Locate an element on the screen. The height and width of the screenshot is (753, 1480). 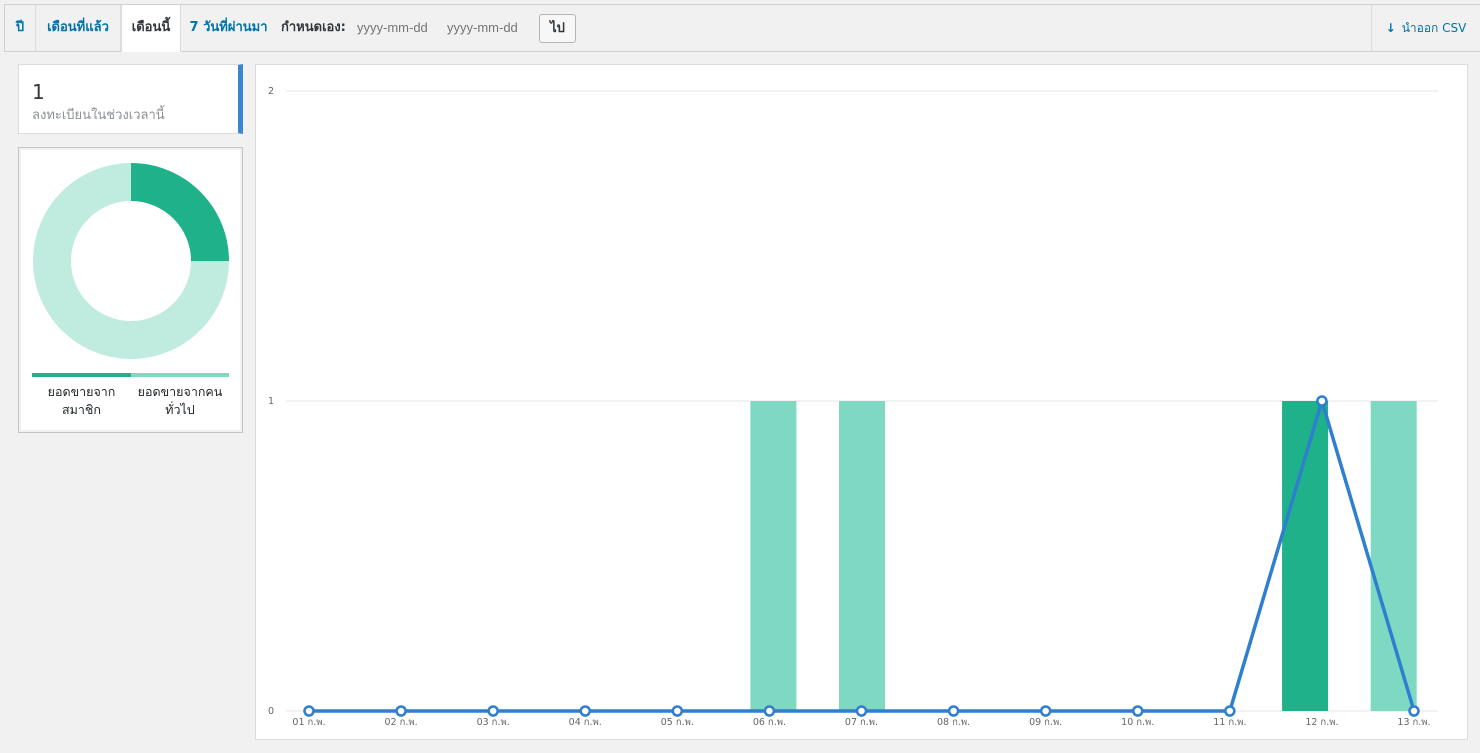
x-tick-label: 08 ก.พ. is located at coordinates (953, 722).